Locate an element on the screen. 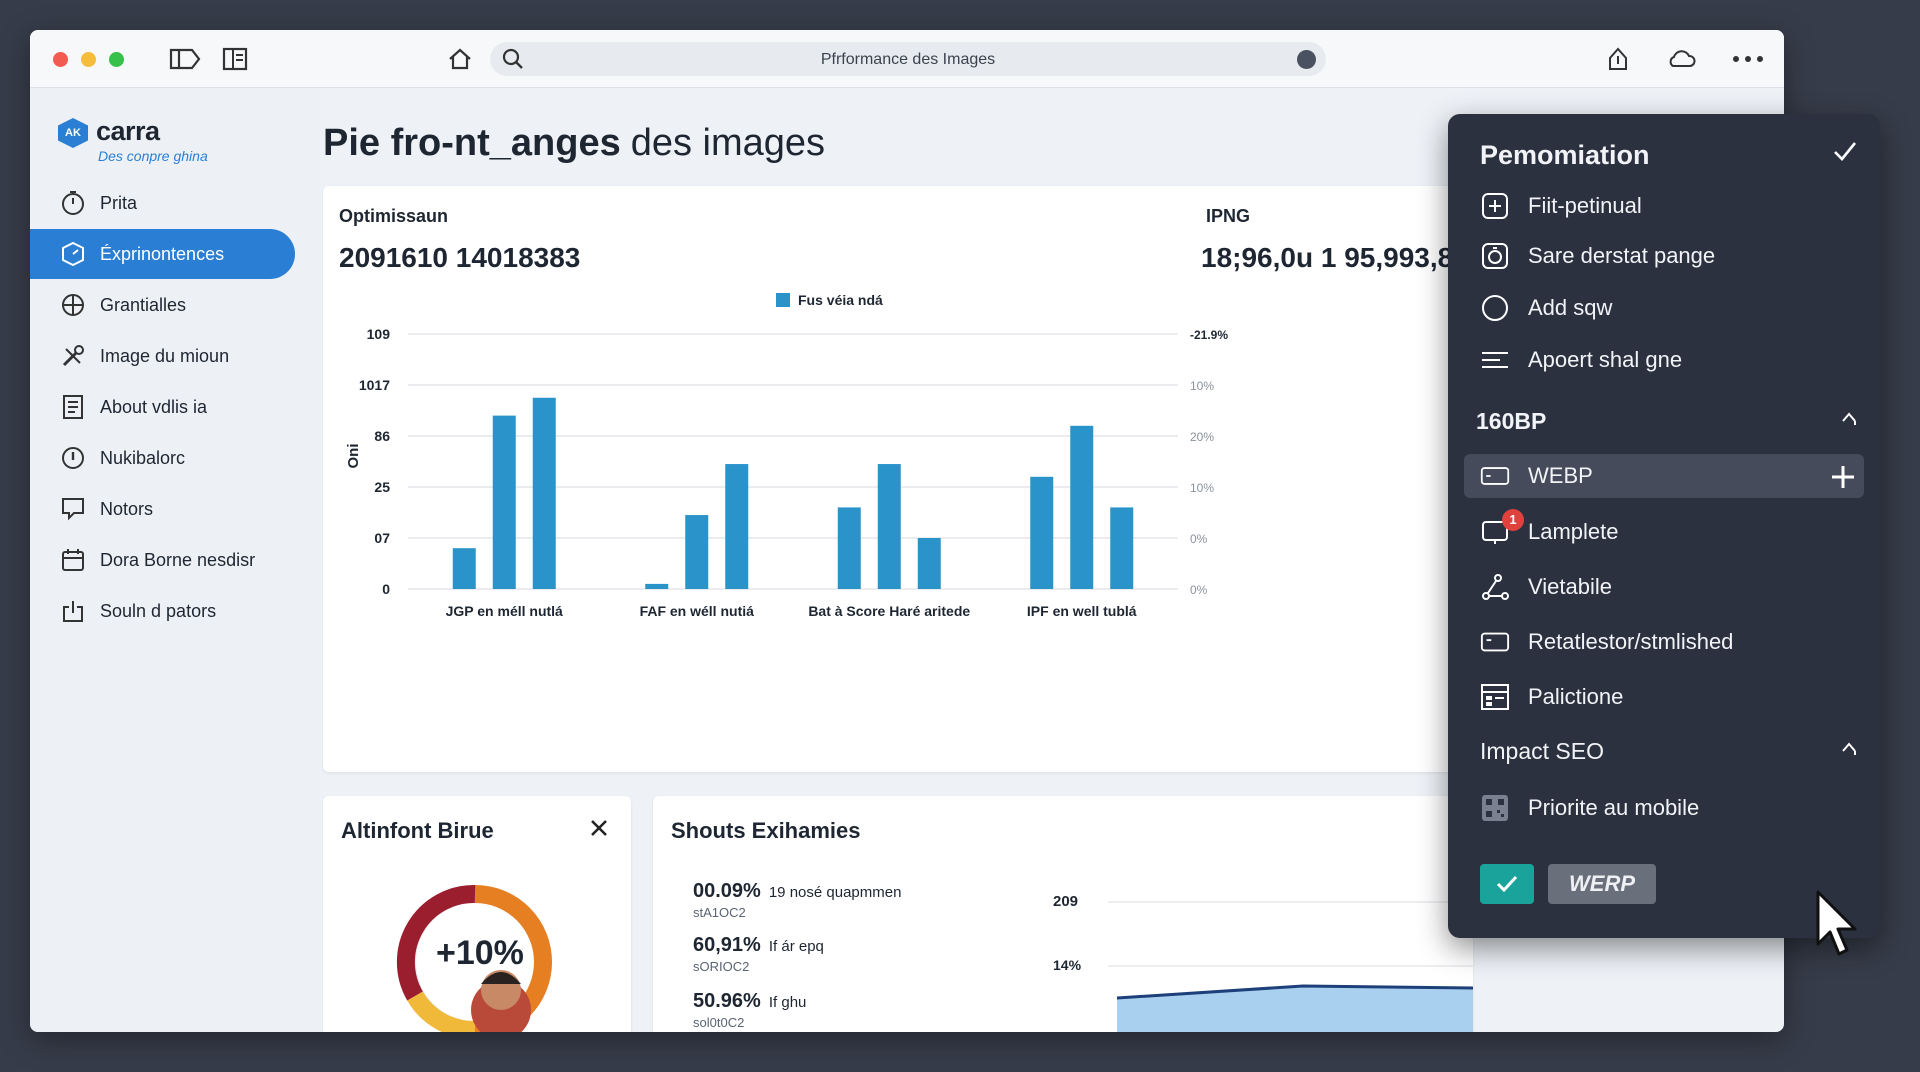 The width and height of the screenshot is (1920, 1072). card3-title: Shouts Exihamies is located at coordinates (766, 830).